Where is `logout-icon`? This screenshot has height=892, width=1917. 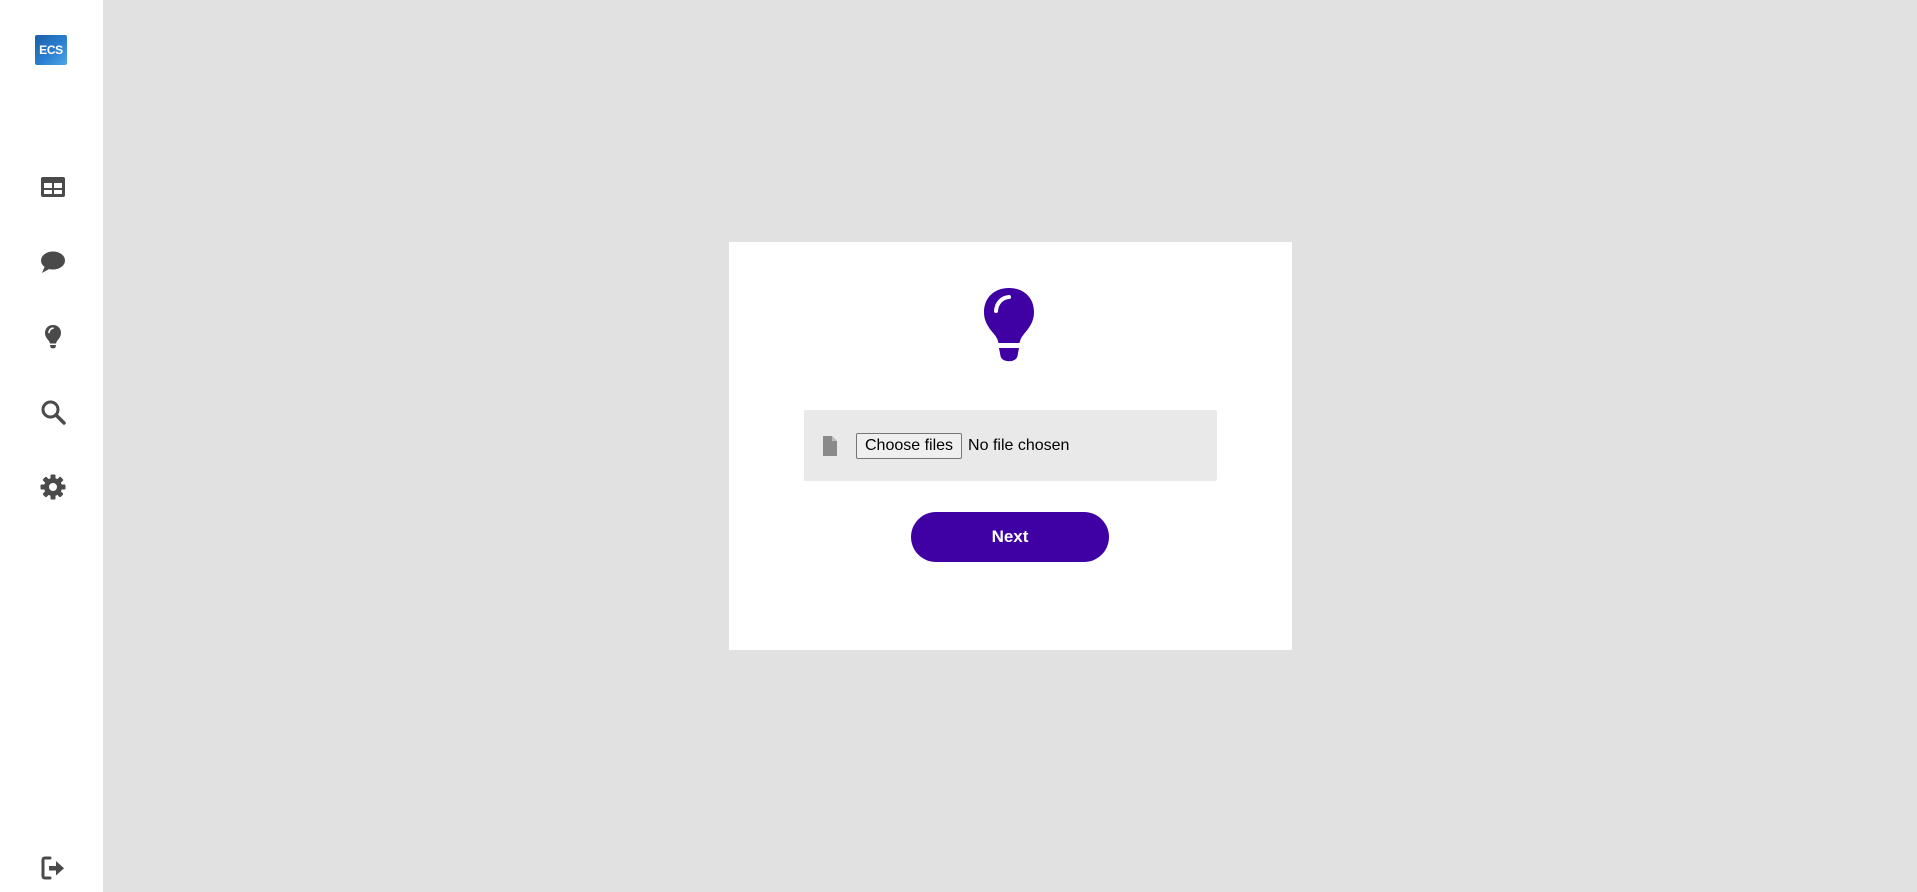 logout-icon is located at coordinates (53, 870).